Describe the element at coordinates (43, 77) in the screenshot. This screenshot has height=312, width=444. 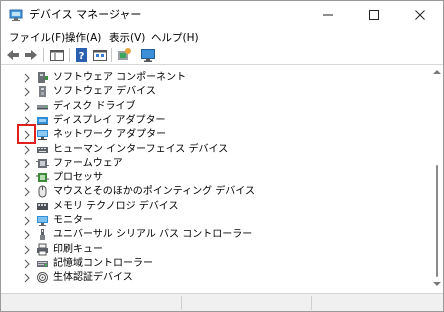
I see `software-component-icon` at that location.